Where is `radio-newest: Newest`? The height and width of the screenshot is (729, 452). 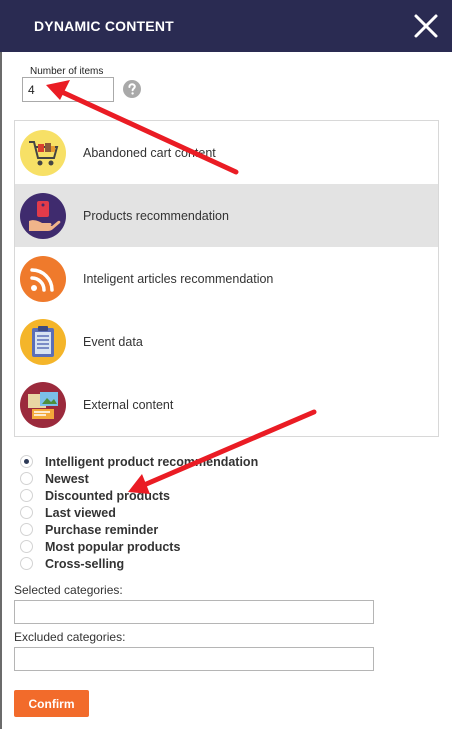
radio-newest: Newest is located at coordinates (139, 478).